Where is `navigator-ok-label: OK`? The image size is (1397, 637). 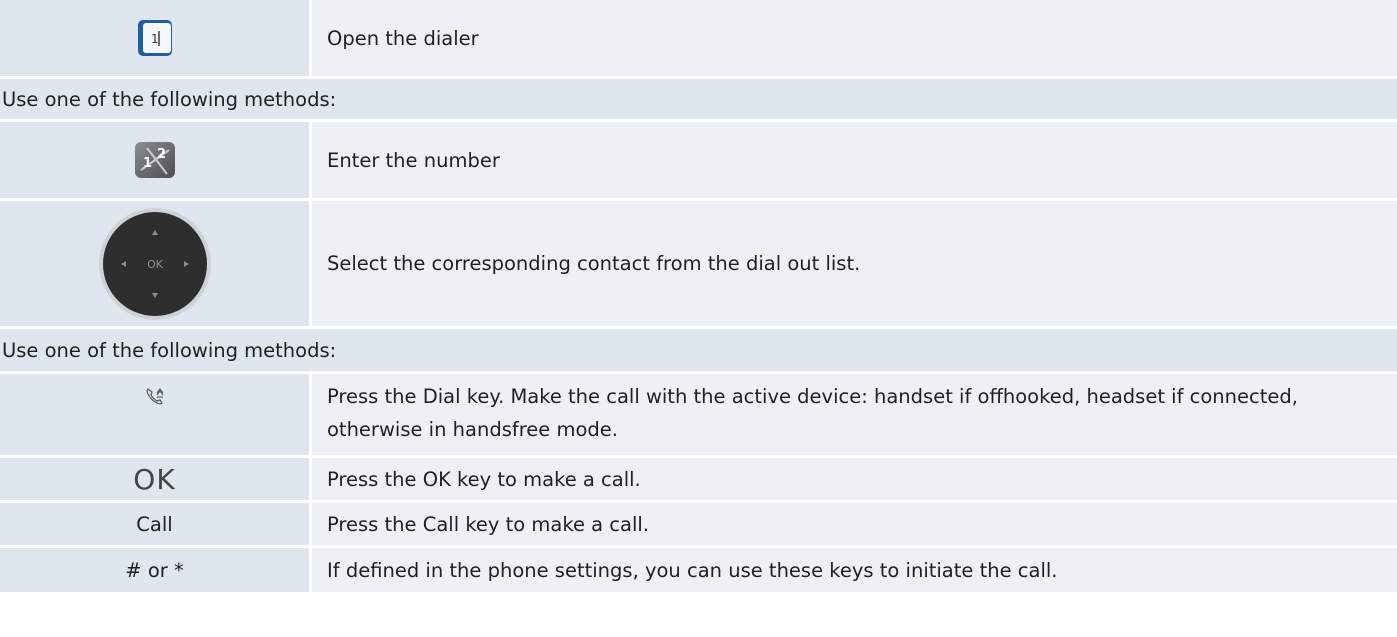
navigator-ok-label: OK is located at coordinates (155, 264).